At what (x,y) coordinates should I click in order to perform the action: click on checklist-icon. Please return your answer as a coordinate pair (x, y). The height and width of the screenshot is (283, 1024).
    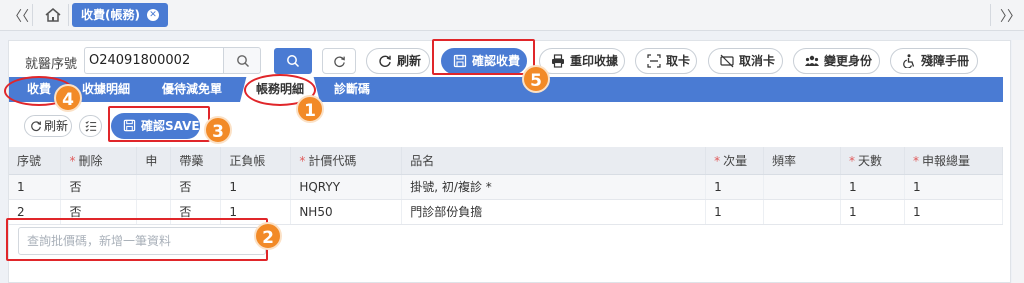
    Looking at the image, I should click on (91, 126).